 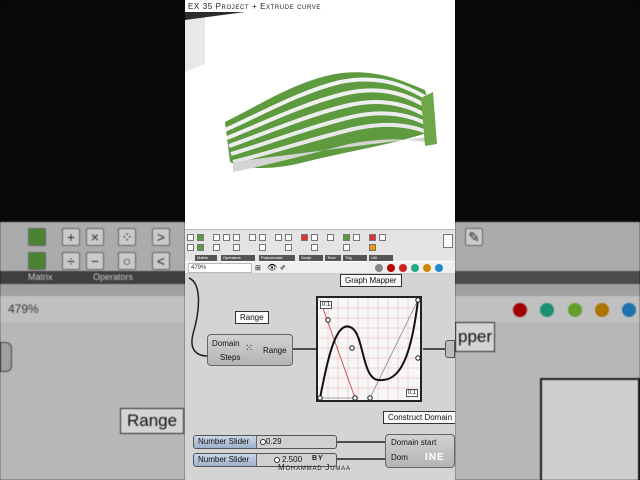 I want to click on range-output: Range, so click(x=275, y=350).